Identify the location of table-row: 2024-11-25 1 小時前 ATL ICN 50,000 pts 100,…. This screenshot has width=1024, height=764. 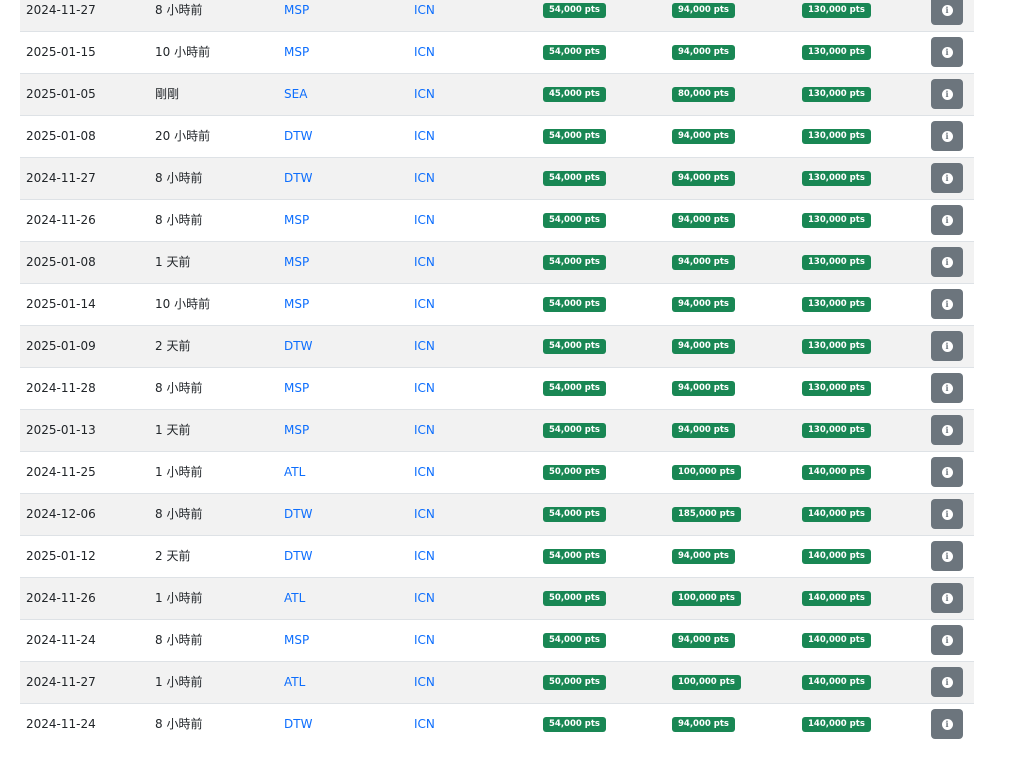
(497, 472).